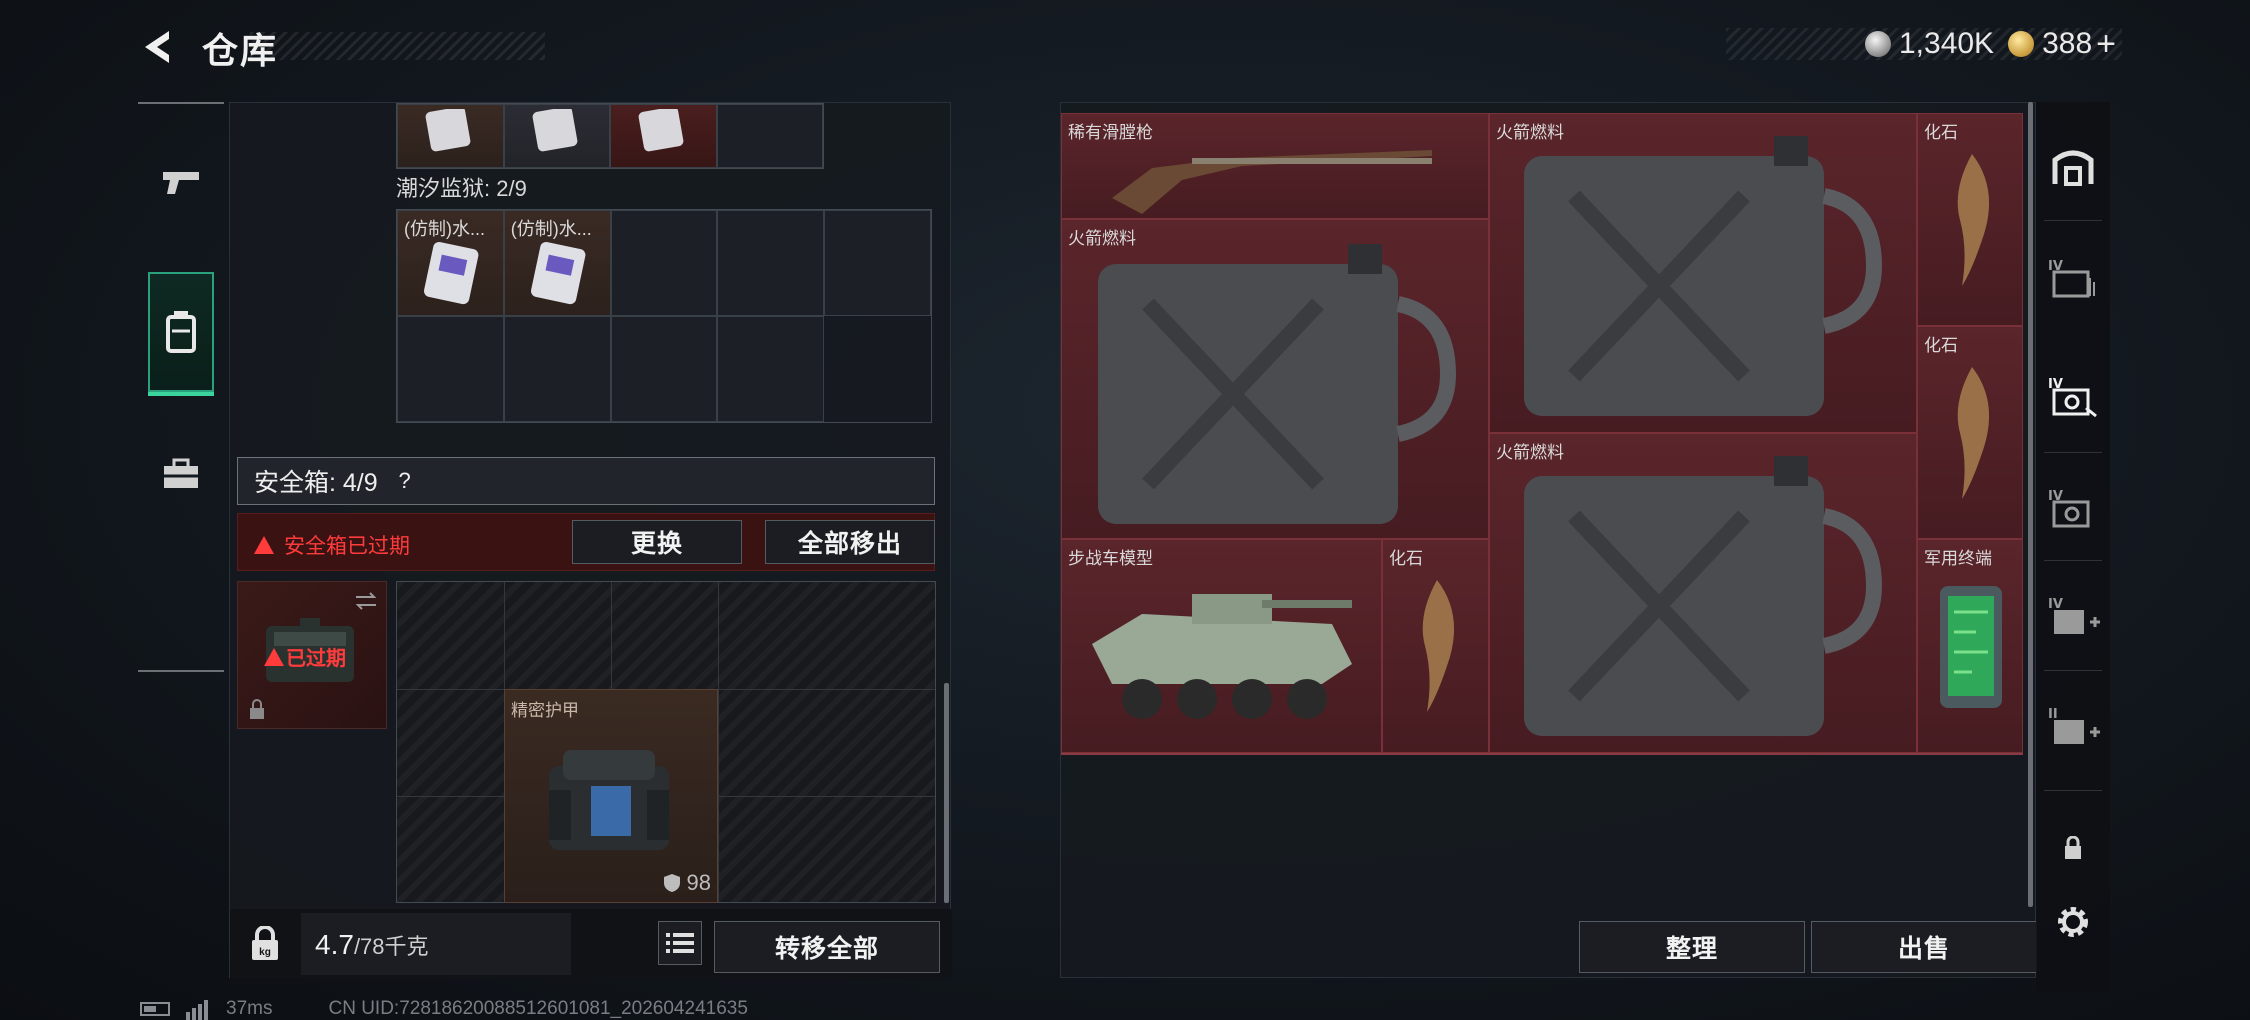 This screenshot has width=2250, height=1020. I want to click on organize-button: 整理, so click(1692, 947).